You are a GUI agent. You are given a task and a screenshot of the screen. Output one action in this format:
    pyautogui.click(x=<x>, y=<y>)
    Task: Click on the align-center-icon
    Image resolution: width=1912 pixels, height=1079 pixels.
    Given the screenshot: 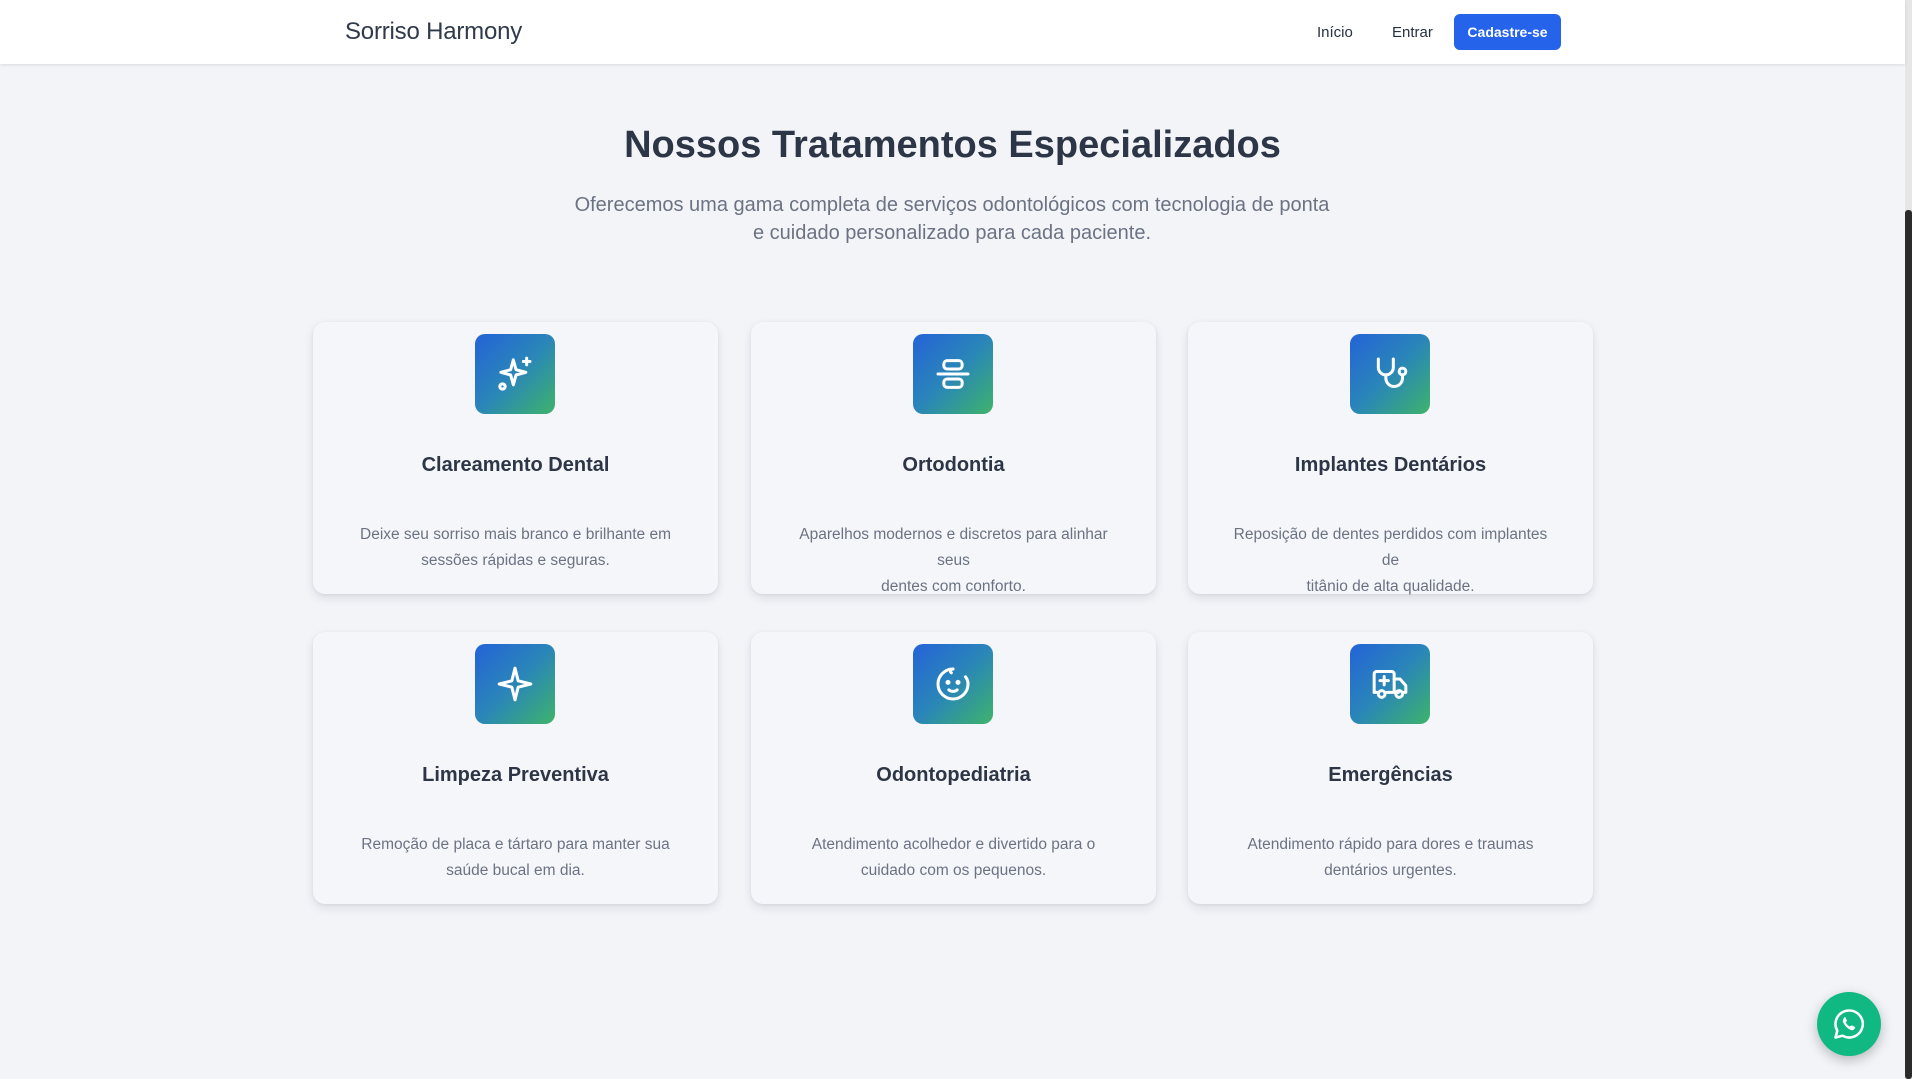 What is the action you would take?
    pyautogui.click(x=953, y=374)
    